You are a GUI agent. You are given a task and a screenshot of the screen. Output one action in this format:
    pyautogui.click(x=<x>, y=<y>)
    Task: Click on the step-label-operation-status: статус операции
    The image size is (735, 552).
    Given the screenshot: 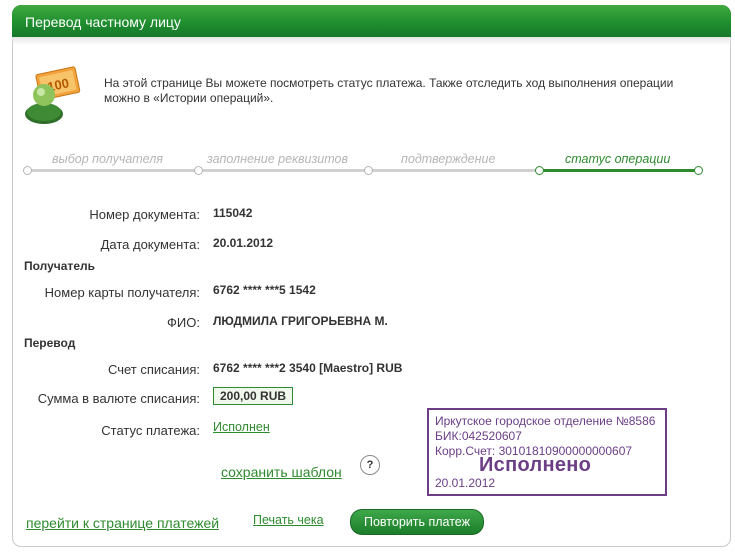 What is the action you would take?
    pyautogui.click(x=618, y=159)
    